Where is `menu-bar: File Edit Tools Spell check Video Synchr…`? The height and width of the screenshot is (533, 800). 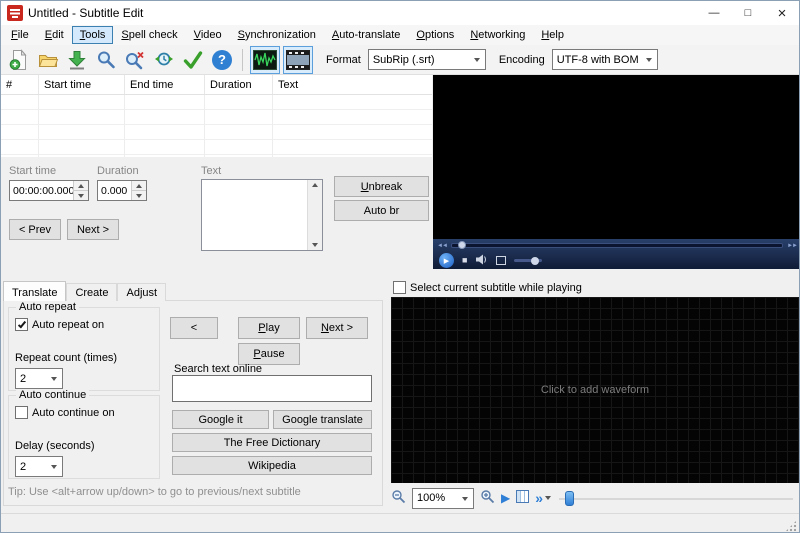 menu-bar: File Edit Tools Spell check Video Synchr… is located at coordinates (400, 35).